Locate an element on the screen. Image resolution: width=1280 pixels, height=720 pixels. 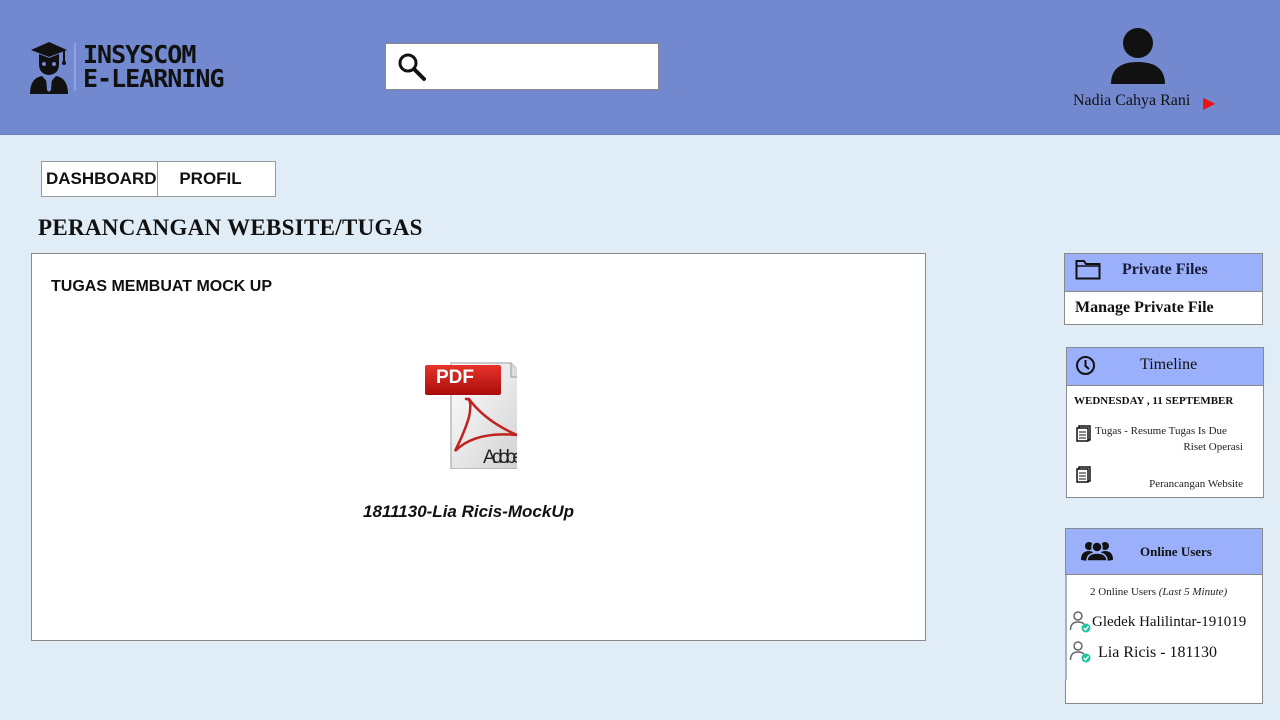
users-group-icon is located at coordinates (1097, 551).